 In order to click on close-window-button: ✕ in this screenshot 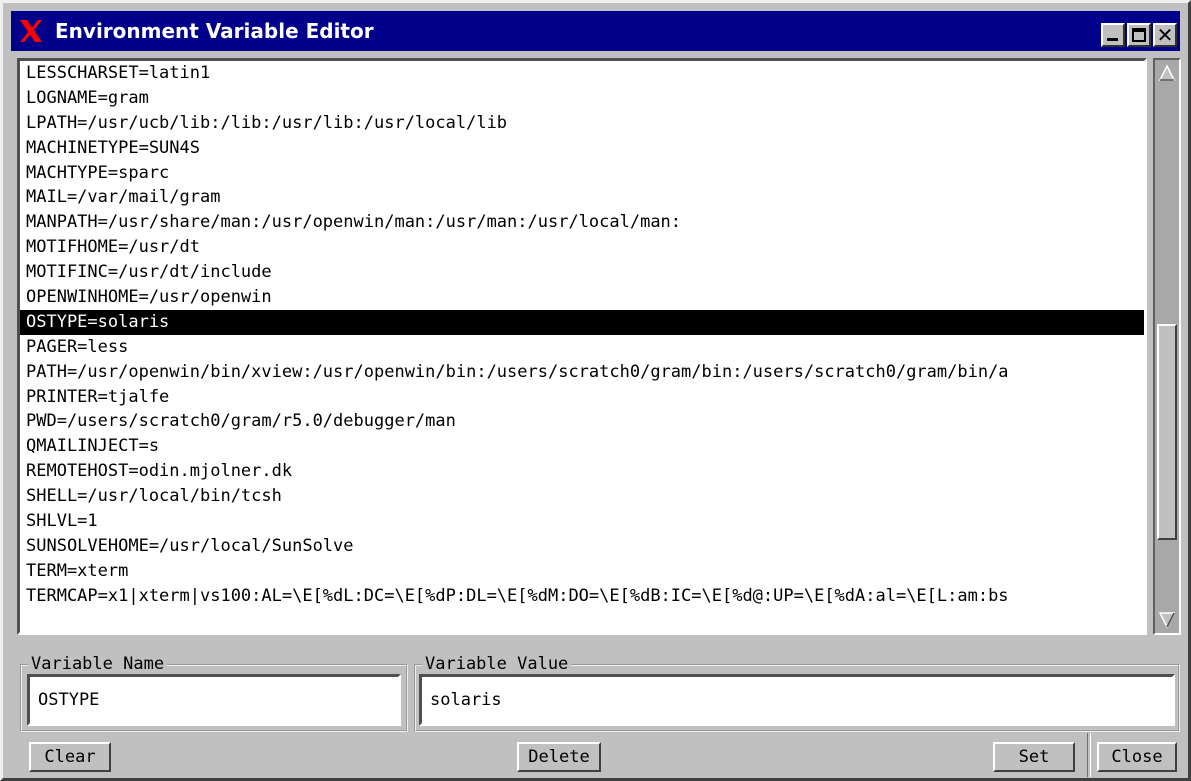, I will do `click(1165, 35)`.